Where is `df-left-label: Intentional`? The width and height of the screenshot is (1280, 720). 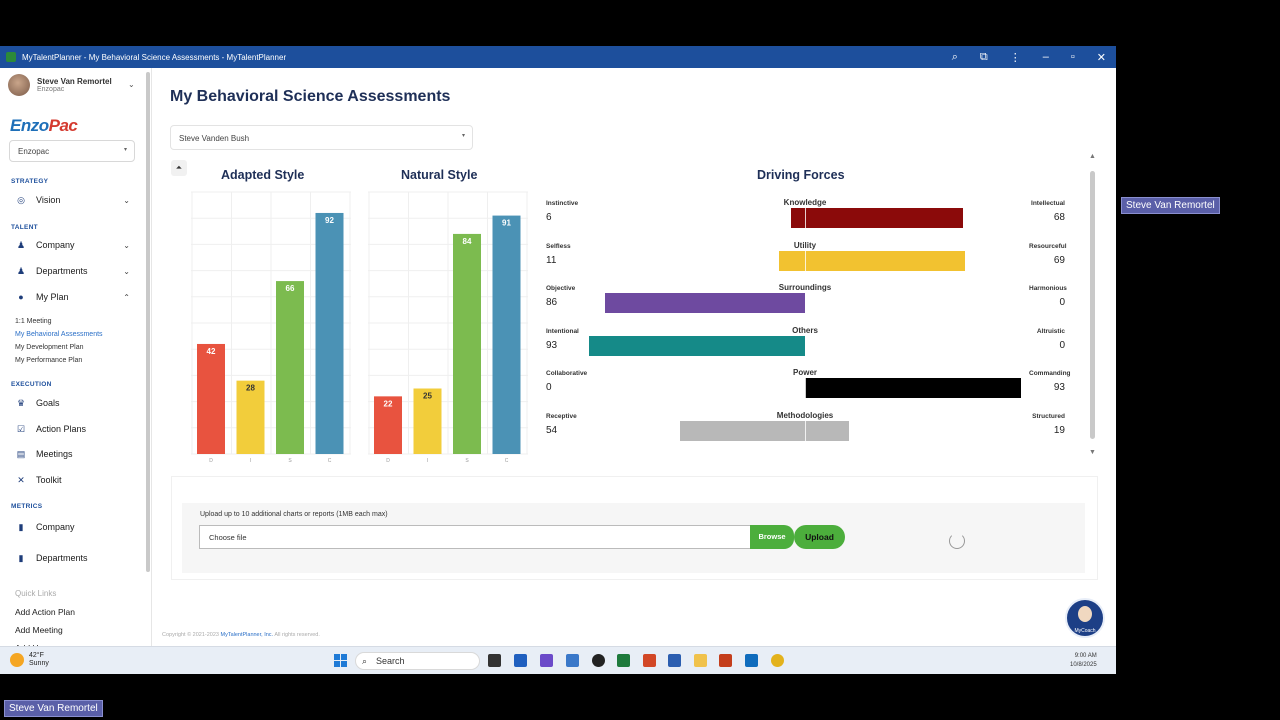
df-left-label: Intentional is located at coordinates (562, 331).